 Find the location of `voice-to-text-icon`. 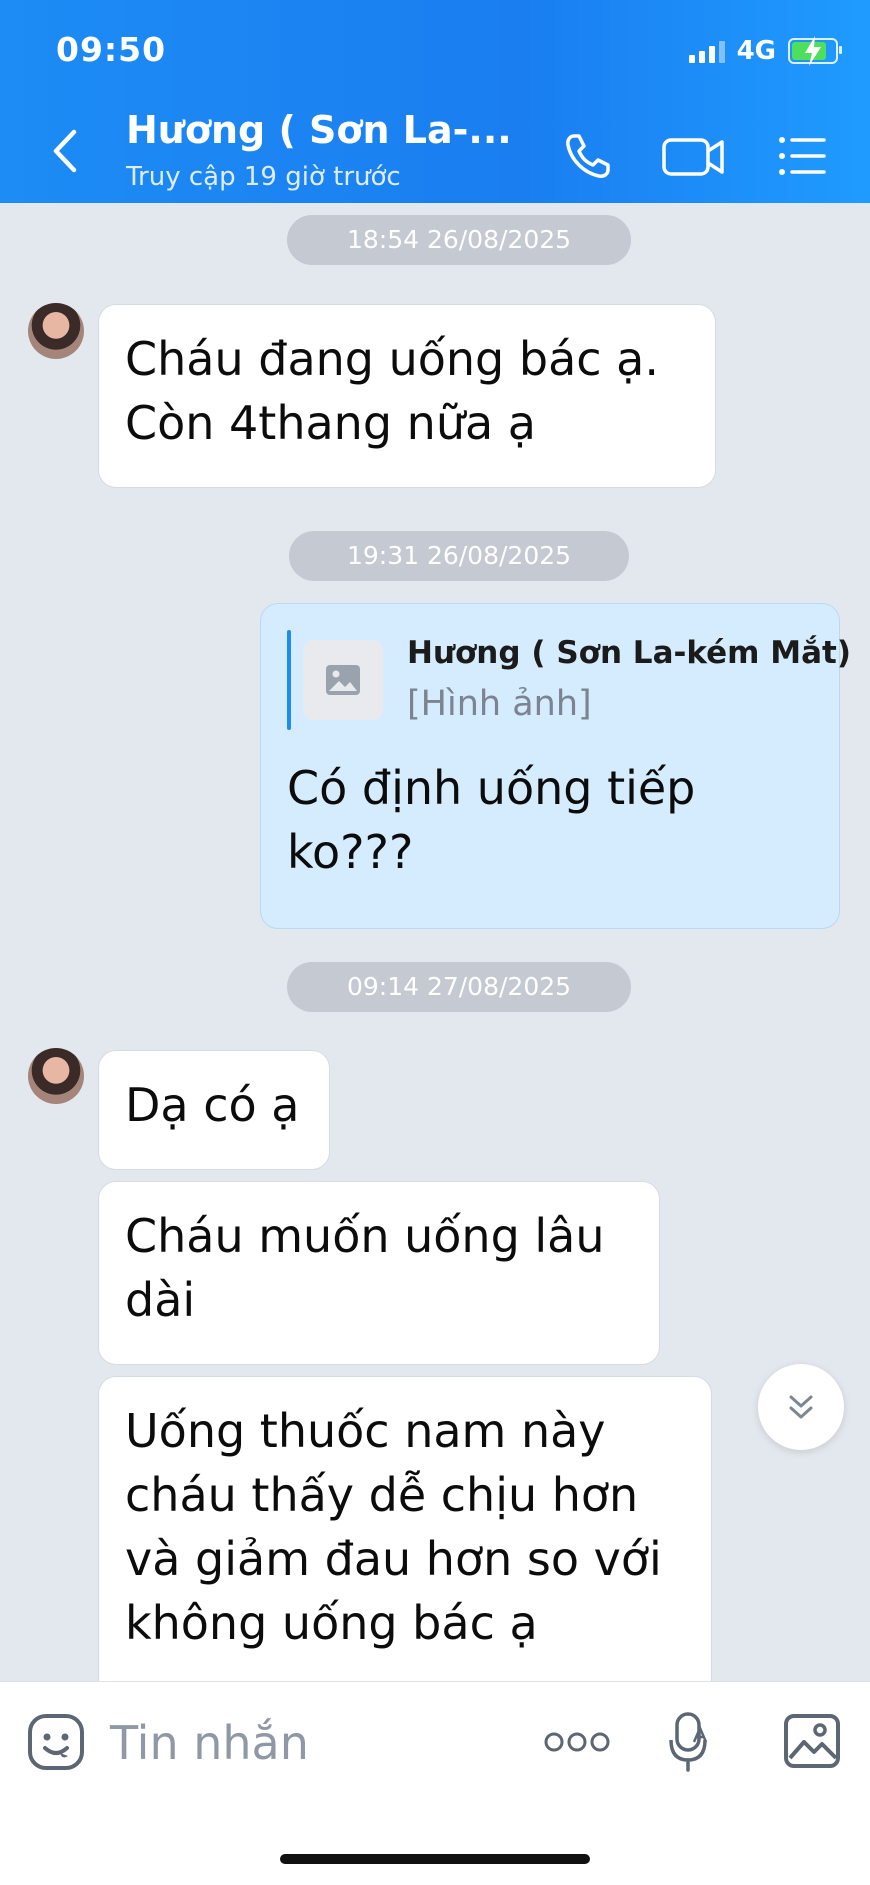

voice-to-text-icon is located at coordinates (688, 1742).